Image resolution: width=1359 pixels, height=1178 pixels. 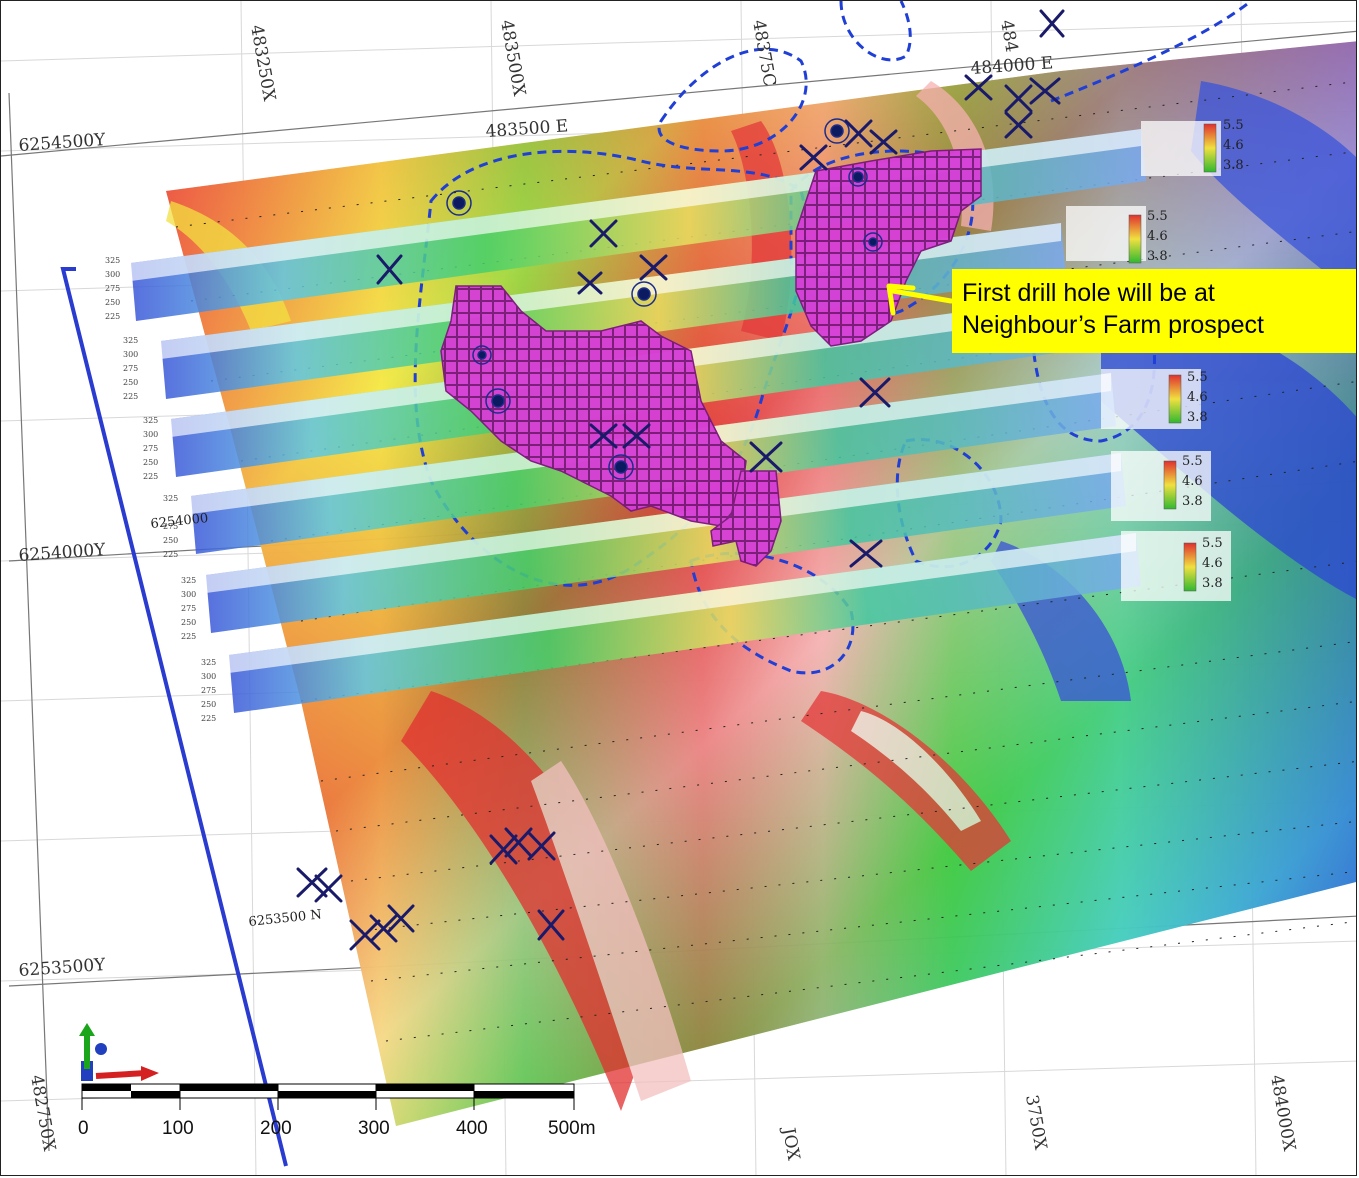 What do you see at coordinates (276, 1128) in the screenshot?
I see `scale-label: 200` at bounding box center [276, 1128].